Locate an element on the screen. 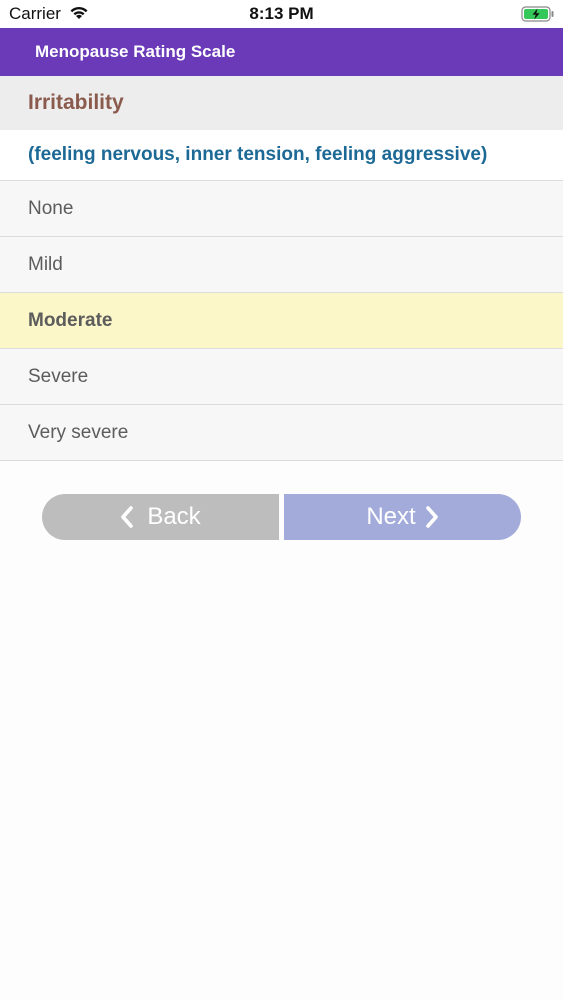  option-severe: Severe is located at coordinates (281, 377).